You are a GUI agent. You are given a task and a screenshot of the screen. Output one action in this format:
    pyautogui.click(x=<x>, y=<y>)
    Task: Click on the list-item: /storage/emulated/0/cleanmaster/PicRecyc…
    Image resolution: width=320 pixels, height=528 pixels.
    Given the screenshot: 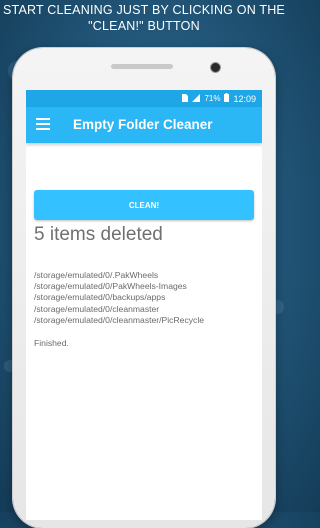 What is the action you would take?
    pyautogui.click(x=119, y=319)
    